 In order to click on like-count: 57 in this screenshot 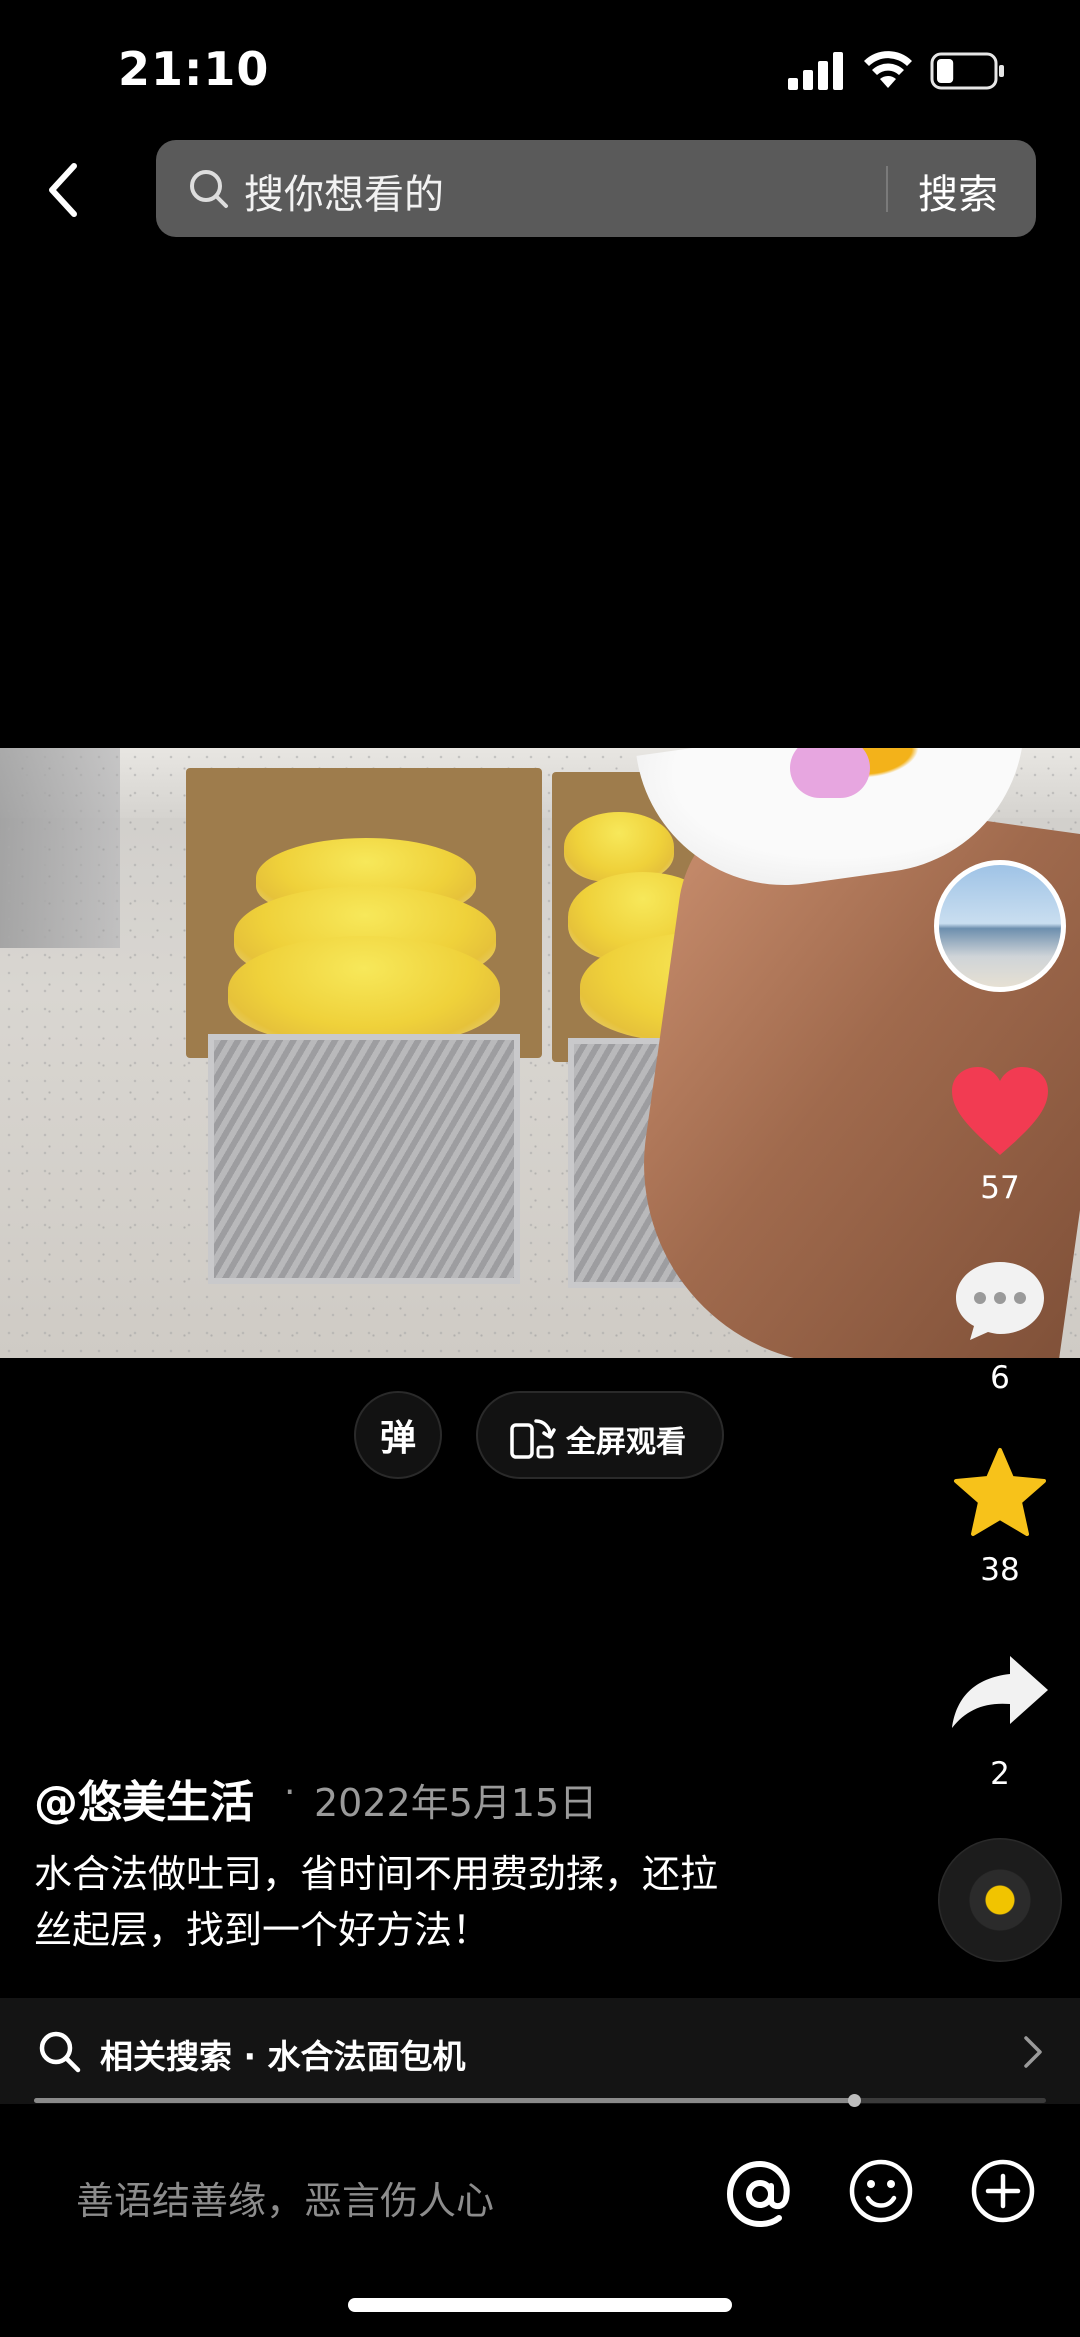, I will do `click(1000, 1188)`.